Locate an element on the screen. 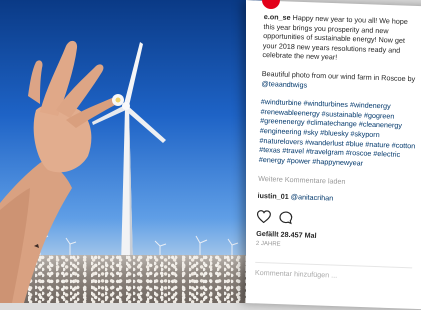 The image size is (421, 310). load-more-comments-link: Weitere Kommentare laden is located at coordinates (336, 181).